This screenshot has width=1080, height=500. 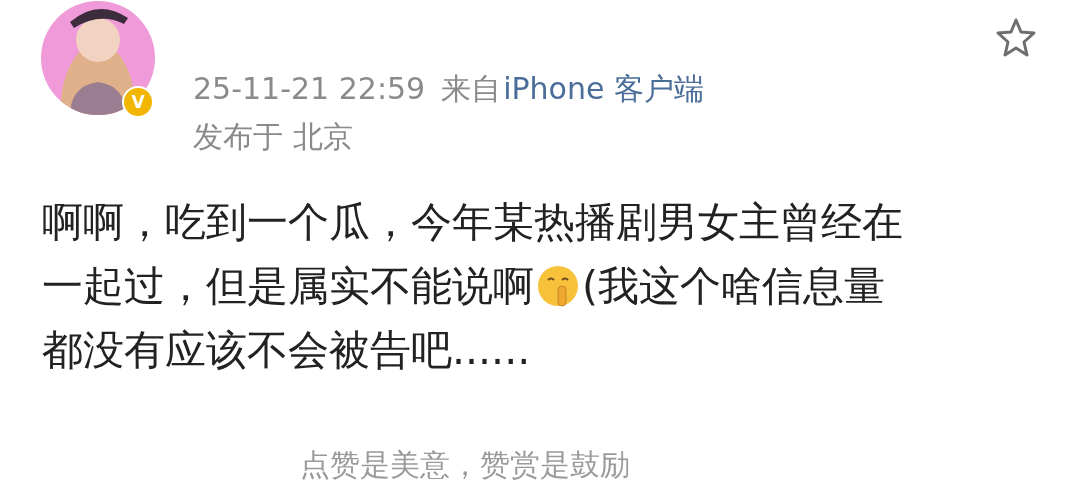 I want to click on source-link: iPhone 客户端, so click(x=603, y=89).